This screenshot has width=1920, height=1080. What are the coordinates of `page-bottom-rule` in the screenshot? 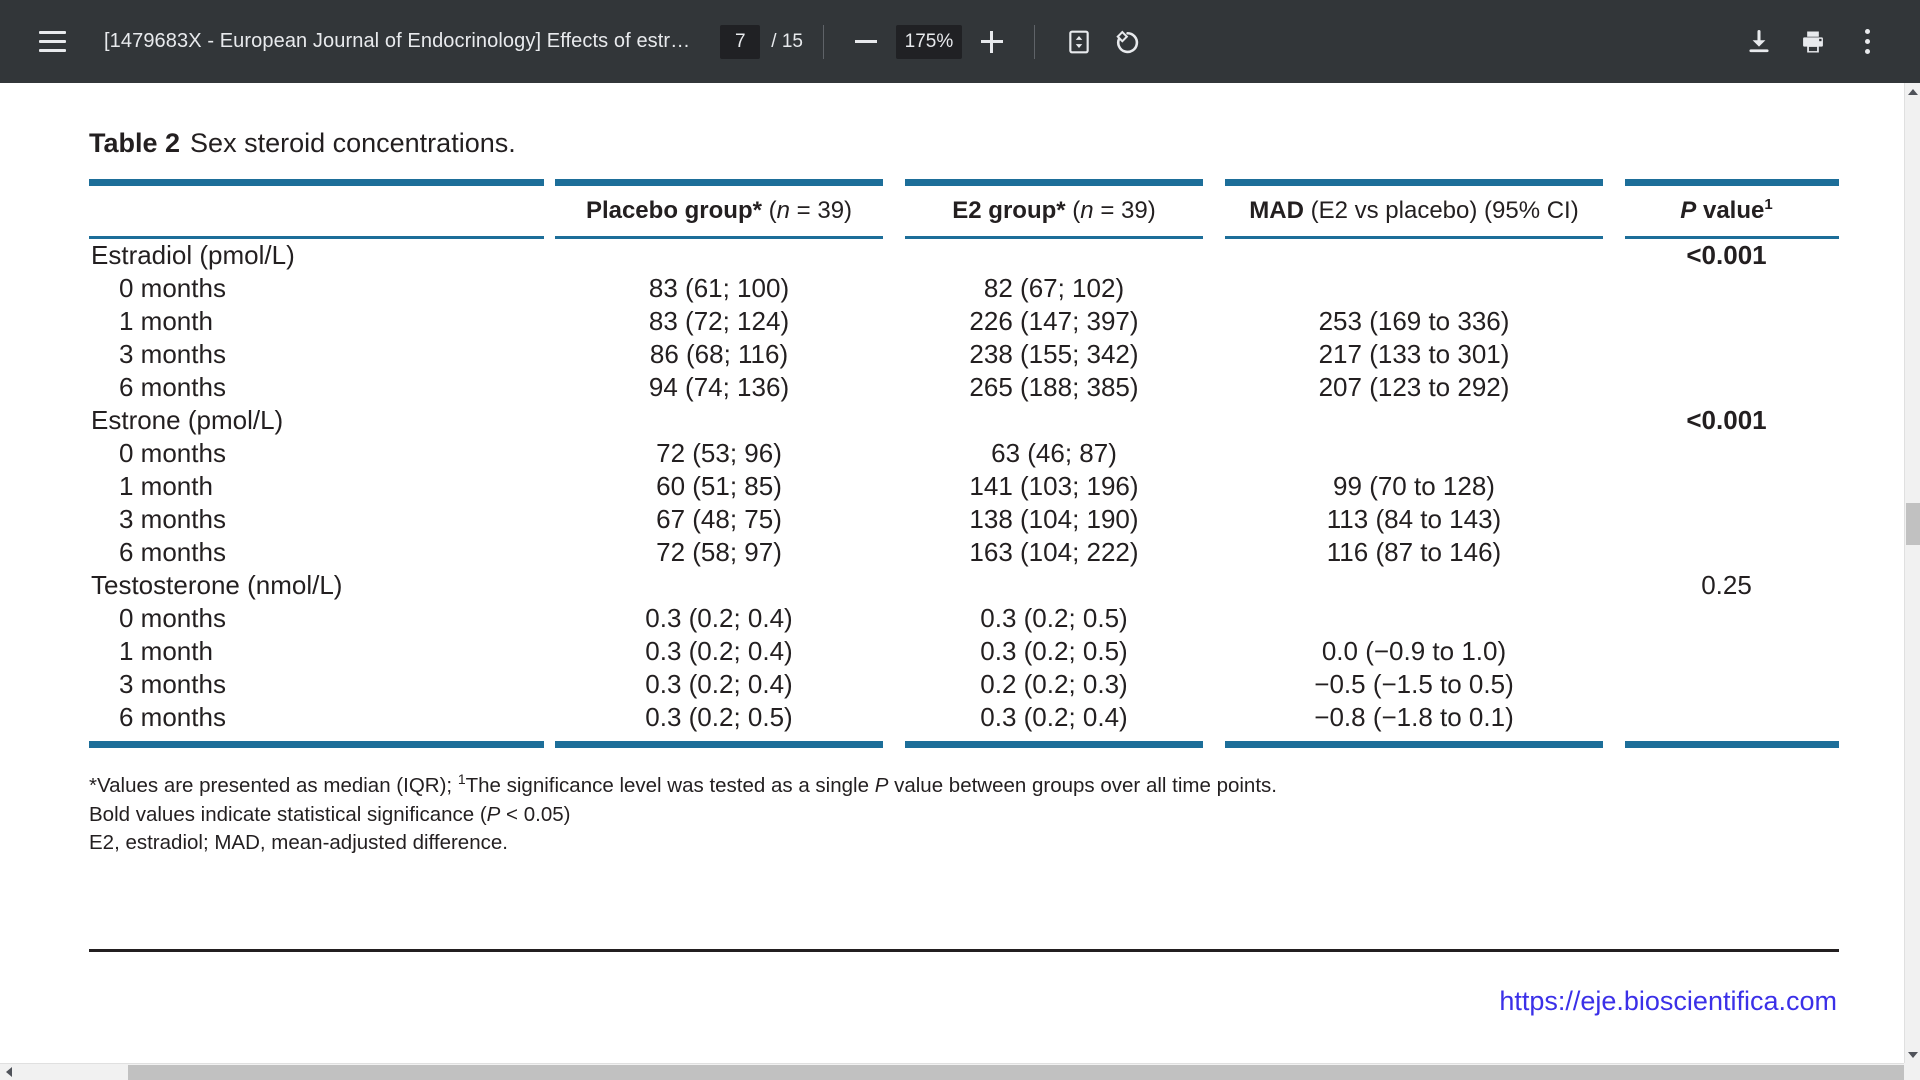 It's located at (964, 950).